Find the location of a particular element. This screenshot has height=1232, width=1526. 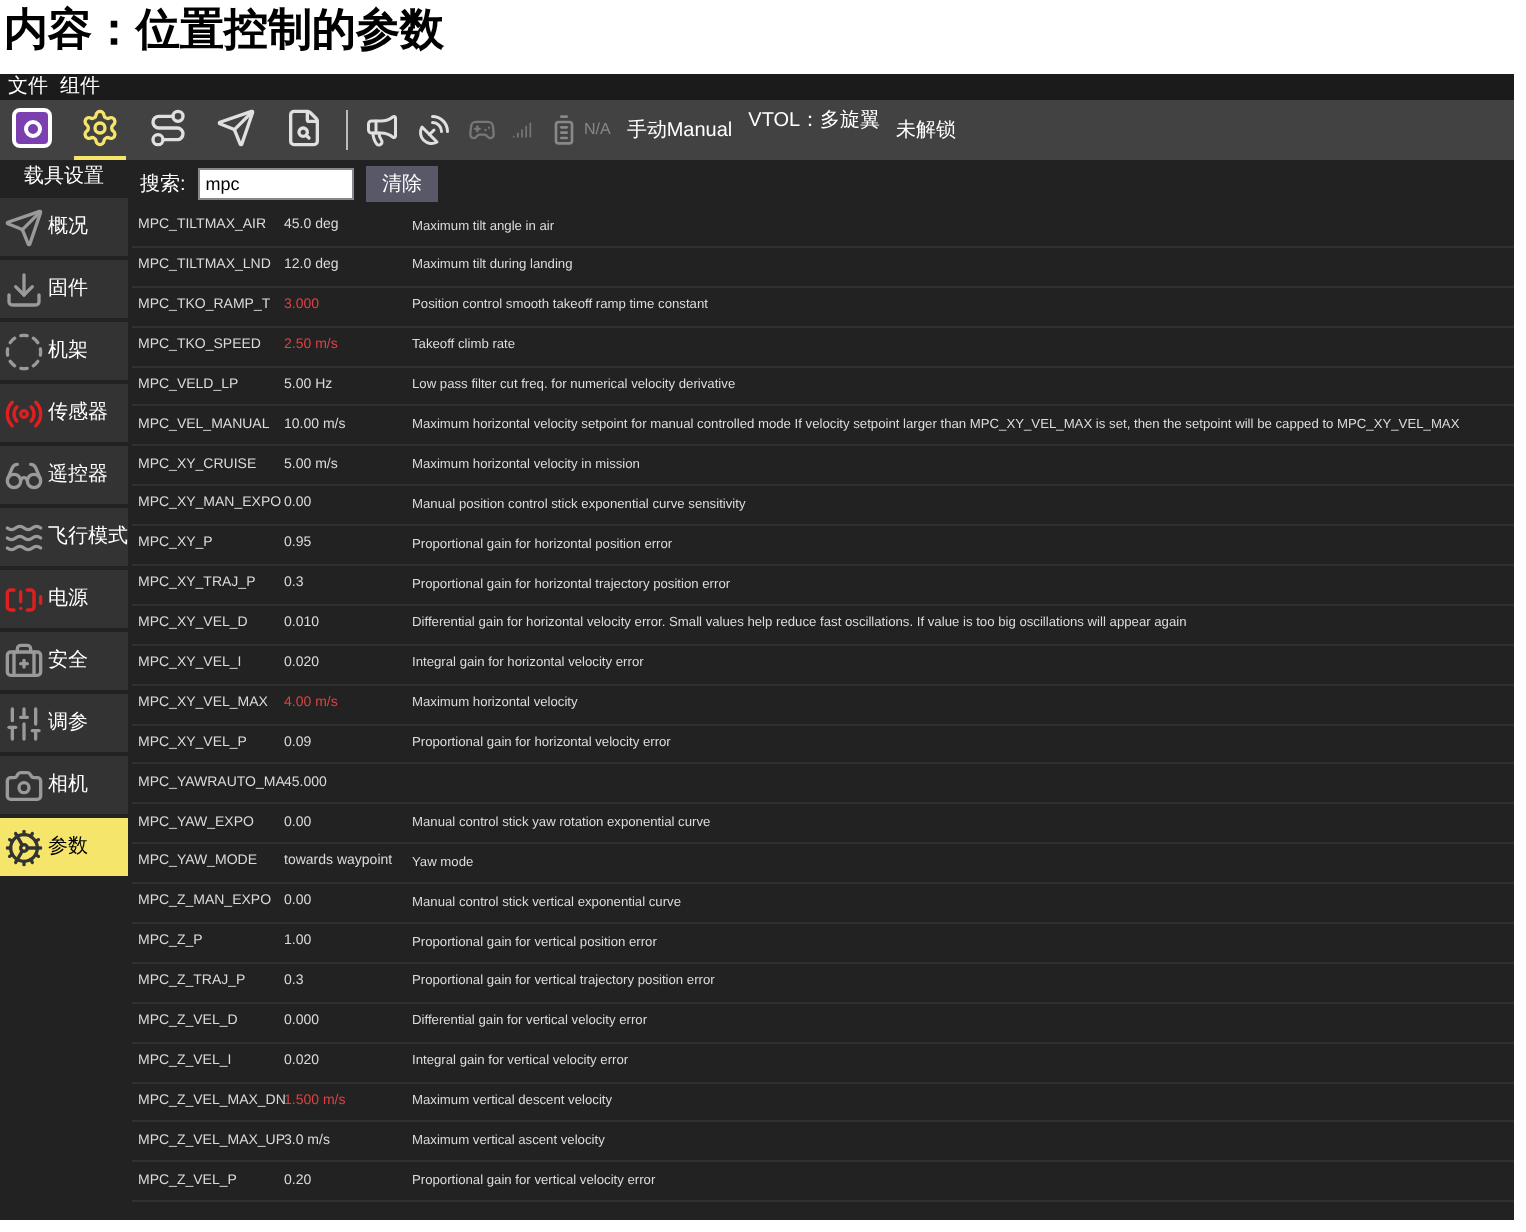

dotted-circle-icon is located at coordinates (24, 351).